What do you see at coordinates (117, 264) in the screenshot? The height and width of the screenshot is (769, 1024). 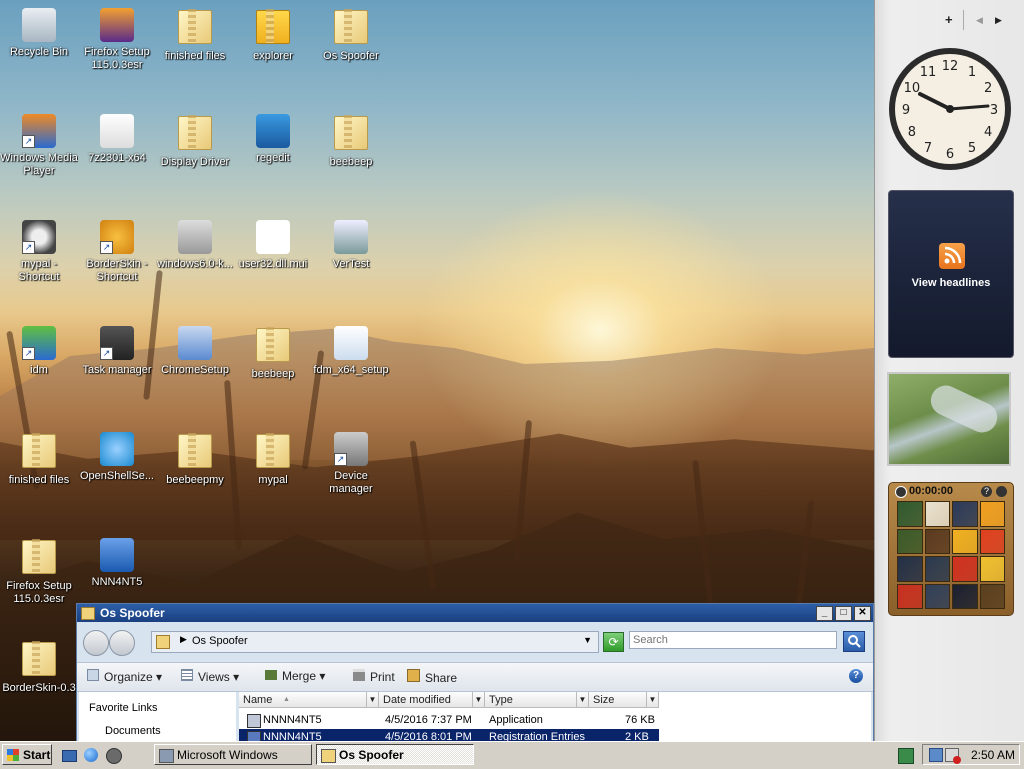 I see `desktop-icon: ↗ BorderSkin - Shortcut` at bounding box center [117, 264].